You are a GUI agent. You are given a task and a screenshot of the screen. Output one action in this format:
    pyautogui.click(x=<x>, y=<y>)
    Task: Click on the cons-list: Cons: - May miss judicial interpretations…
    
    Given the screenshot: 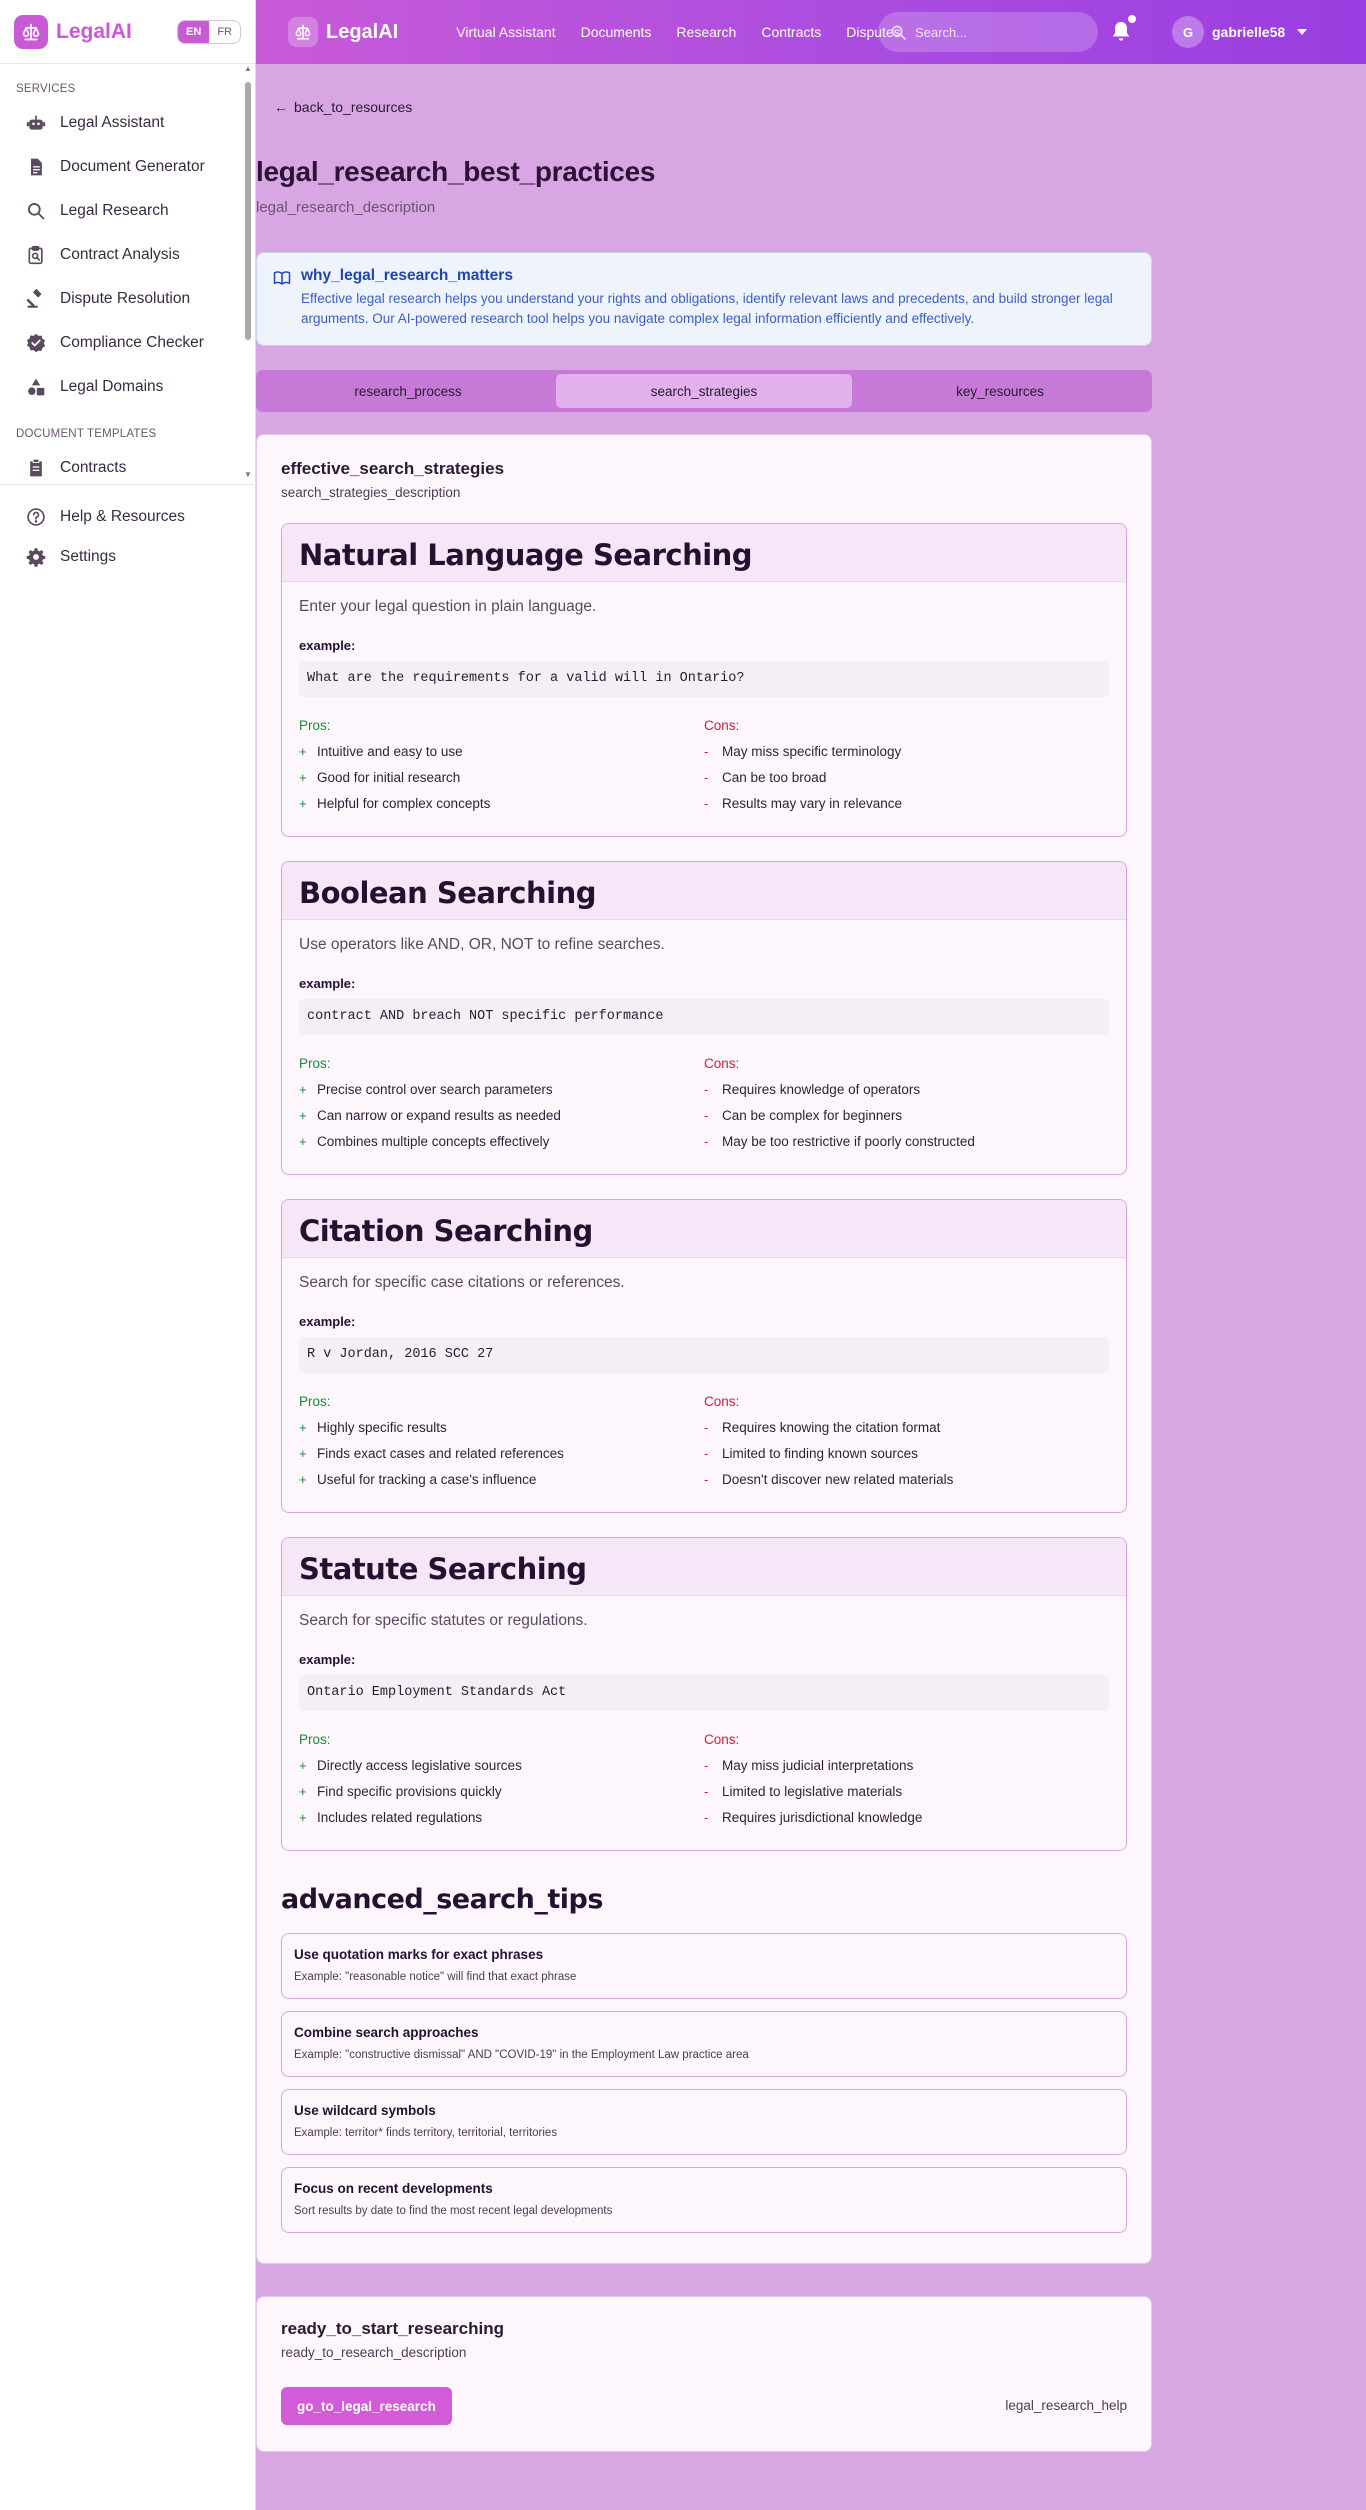 What is the action you would take?
    pyautogui.click(x=906, y=1778)
    